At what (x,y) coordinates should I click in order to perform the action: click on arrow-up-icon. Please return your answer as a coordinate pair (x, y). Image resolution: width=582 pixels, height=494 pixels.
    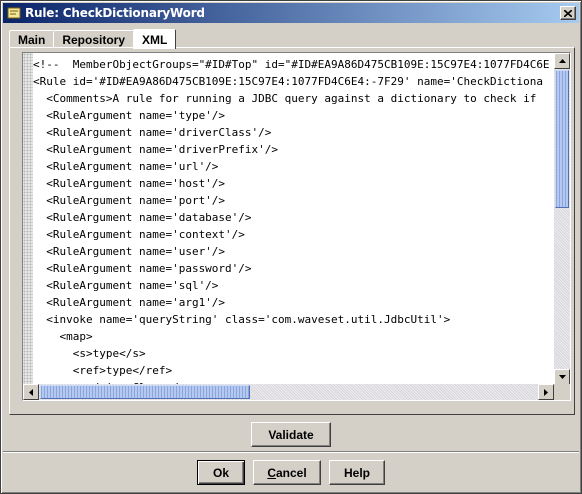
    Looking at the image, I should click on (562, 61).